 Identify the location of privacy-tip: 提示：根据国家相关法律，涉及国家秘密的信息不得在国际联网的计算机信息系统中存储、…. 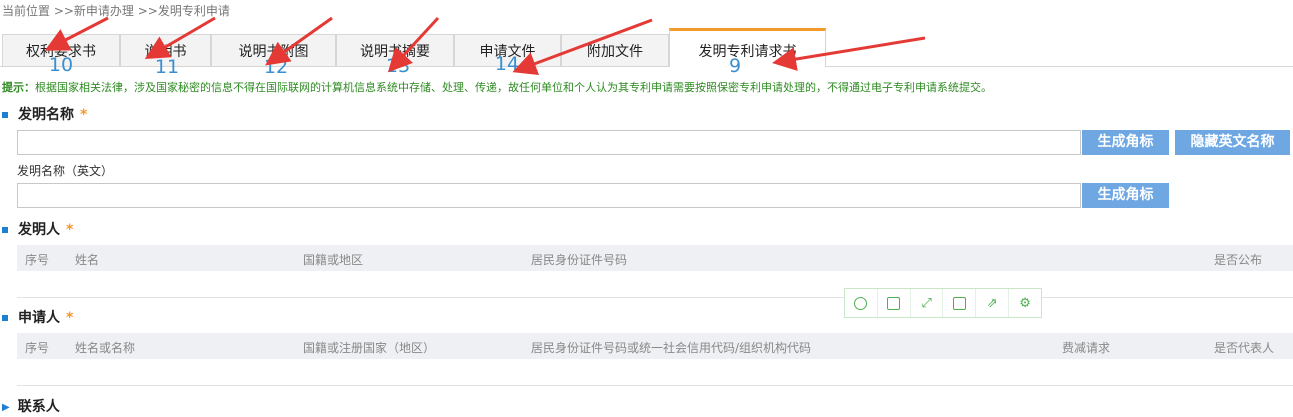
(497, 87).